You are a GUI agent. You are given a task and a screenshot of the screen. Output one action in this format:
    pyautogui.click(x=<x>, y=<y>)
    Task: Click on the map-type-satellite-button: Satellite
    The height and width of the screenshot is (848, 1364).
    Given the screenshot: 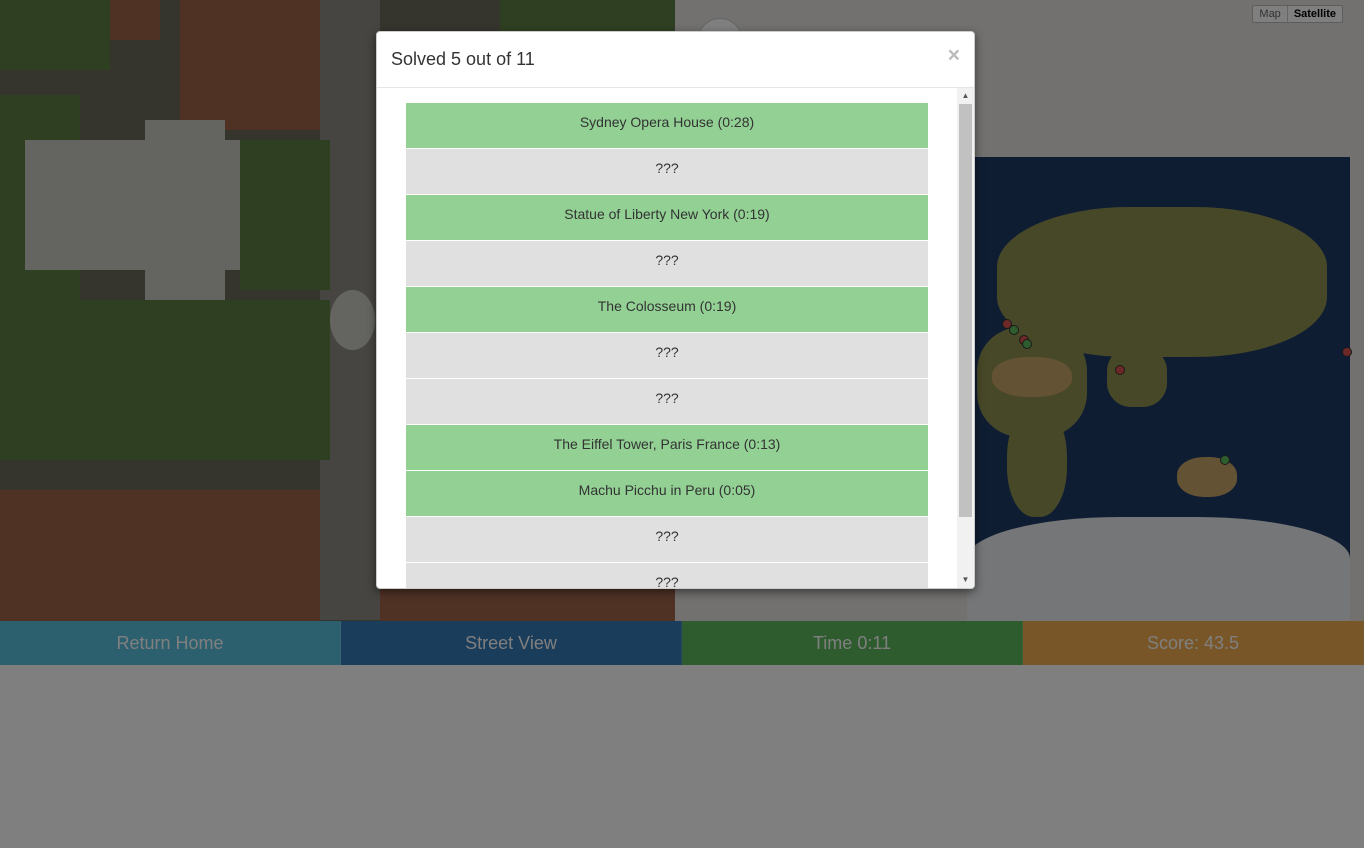 What is the action you would take?
    pyautogui.click(x=1315, y=14)
    